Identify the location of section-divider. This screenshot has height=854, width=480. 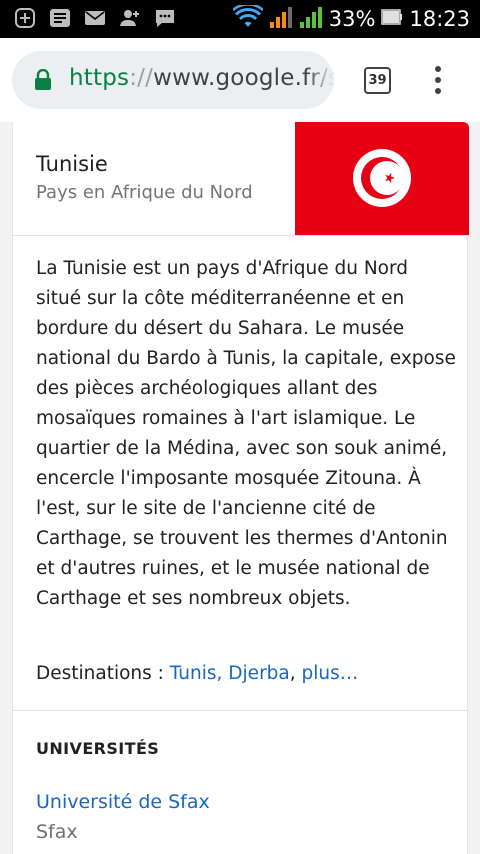
(241, 710).